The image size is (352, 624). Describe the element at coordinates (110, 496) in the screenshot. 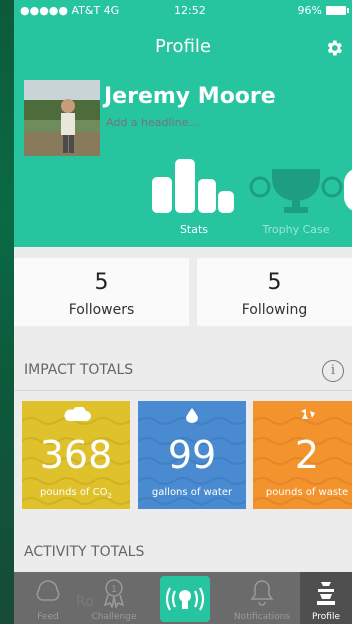

I see `co2-subscript: 2` at that location.